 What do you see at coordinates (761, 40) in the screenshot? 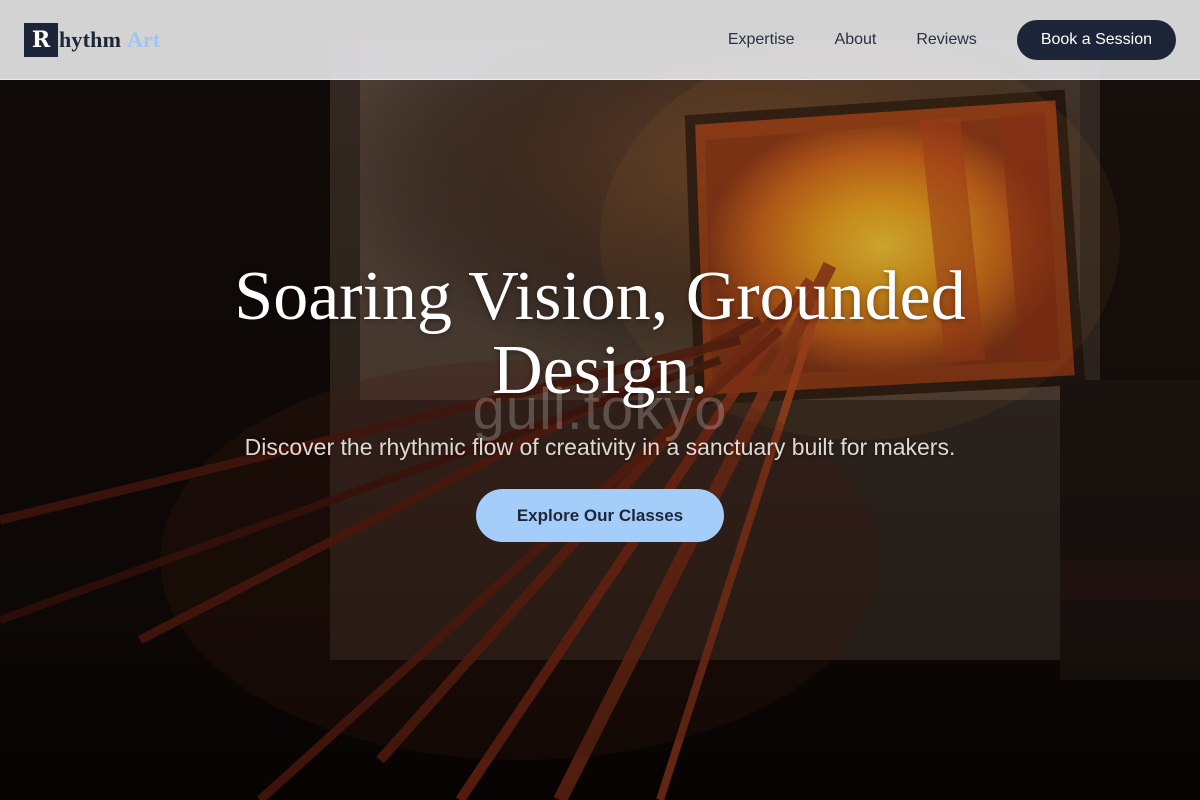
I see `nav-link-expertise: Expertise` at bounding box center [761, 40].